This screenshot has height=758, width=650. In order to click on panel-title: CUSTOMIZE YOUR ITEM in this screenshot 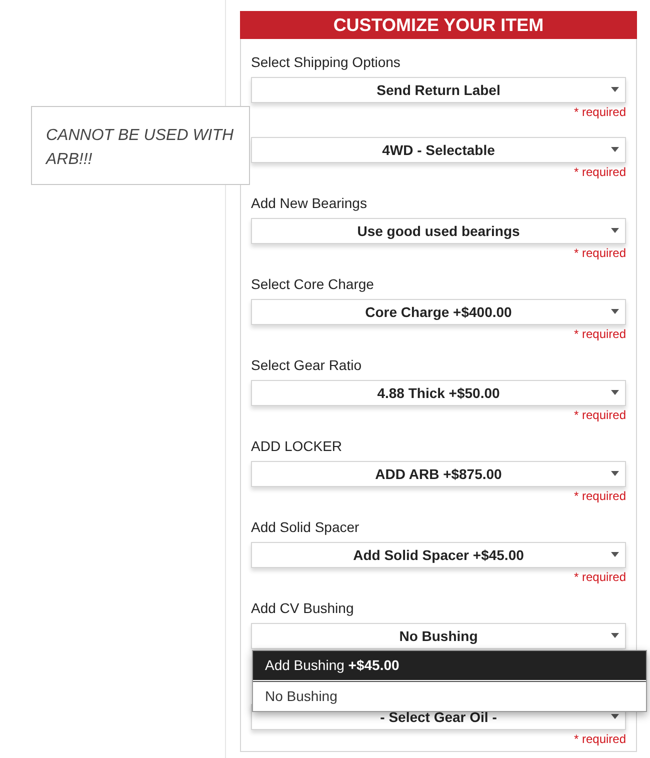, I will do `click(438, 25)`.